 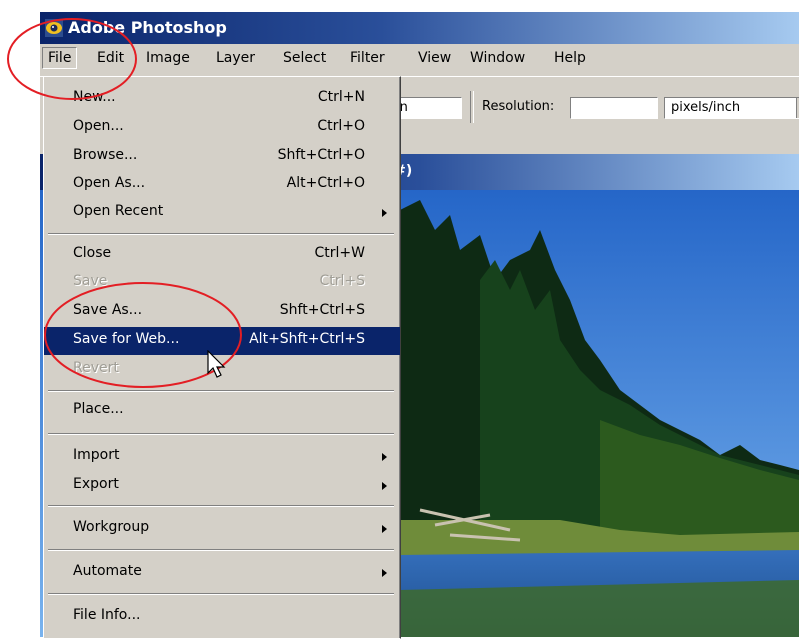 What do you see at coordinates (321, 155) in the screenshot?
I see `menu-item-shortcut: Shft+Ctrl+O` at bounding box center [321, 155].